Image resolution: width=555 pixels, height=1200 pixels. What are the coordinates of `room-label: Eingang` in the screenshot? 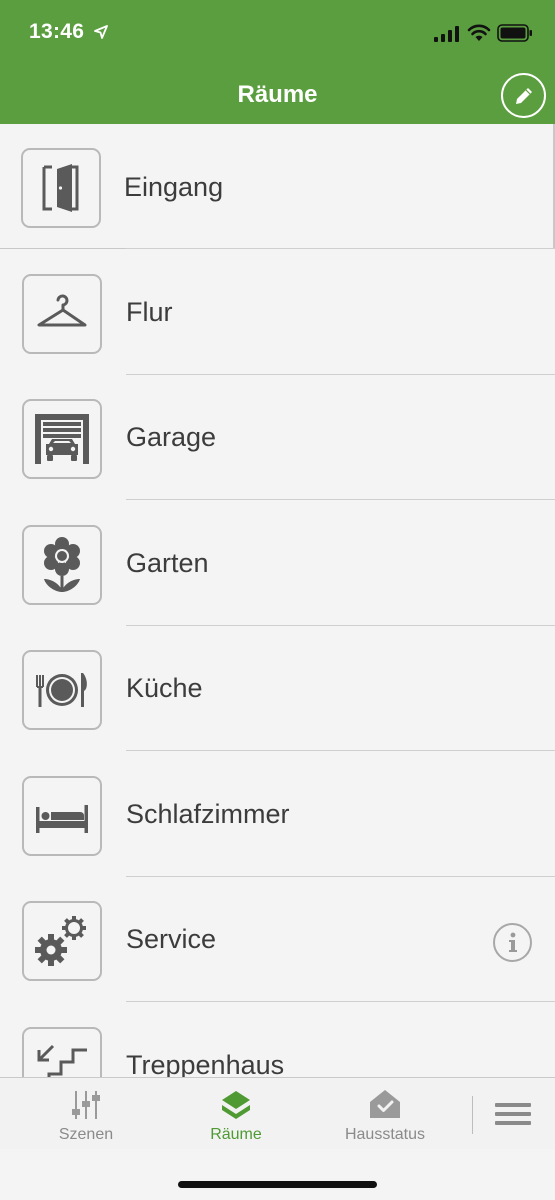 It's located at (174, 187).